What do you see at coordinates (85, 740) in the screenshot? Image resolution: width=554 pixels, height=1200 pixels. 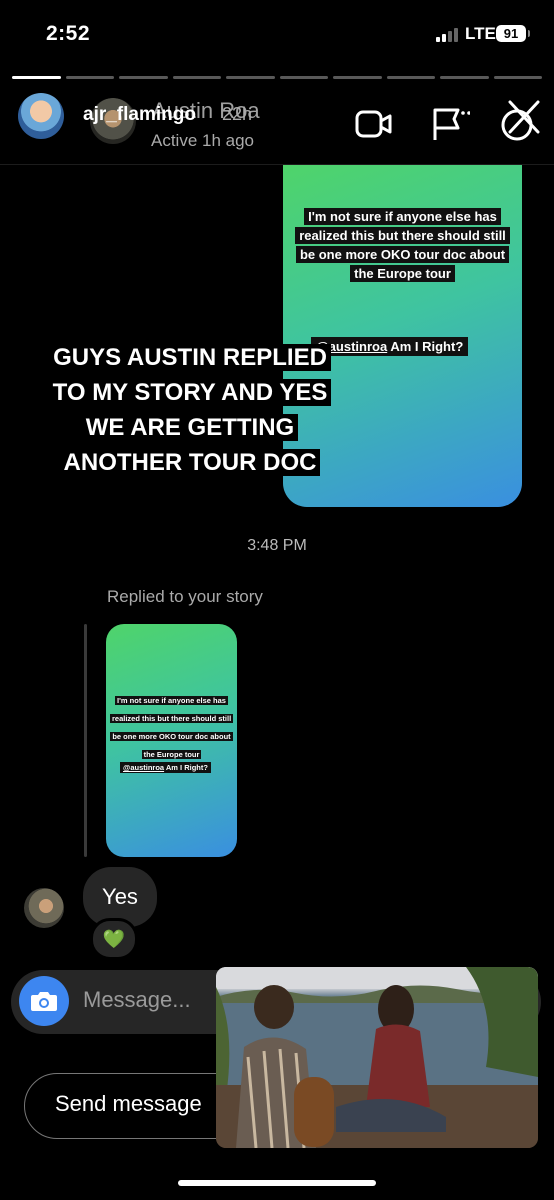 I see `reply-indicator-bar` at bounding box center [85, 740].